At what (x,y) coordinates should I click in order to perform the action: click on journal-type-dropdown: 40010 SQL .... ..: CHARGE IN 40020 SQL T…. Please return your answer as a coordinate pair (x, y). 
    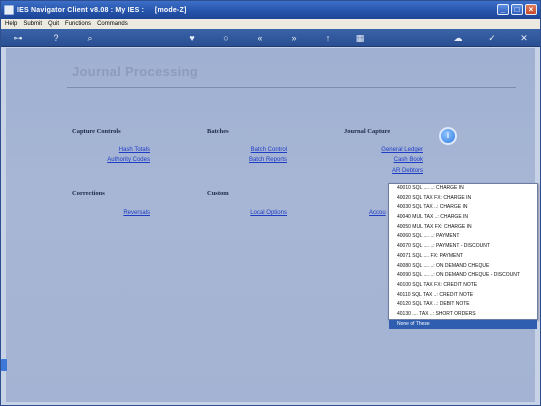
    Looking at the image, I should click on (463, 256).